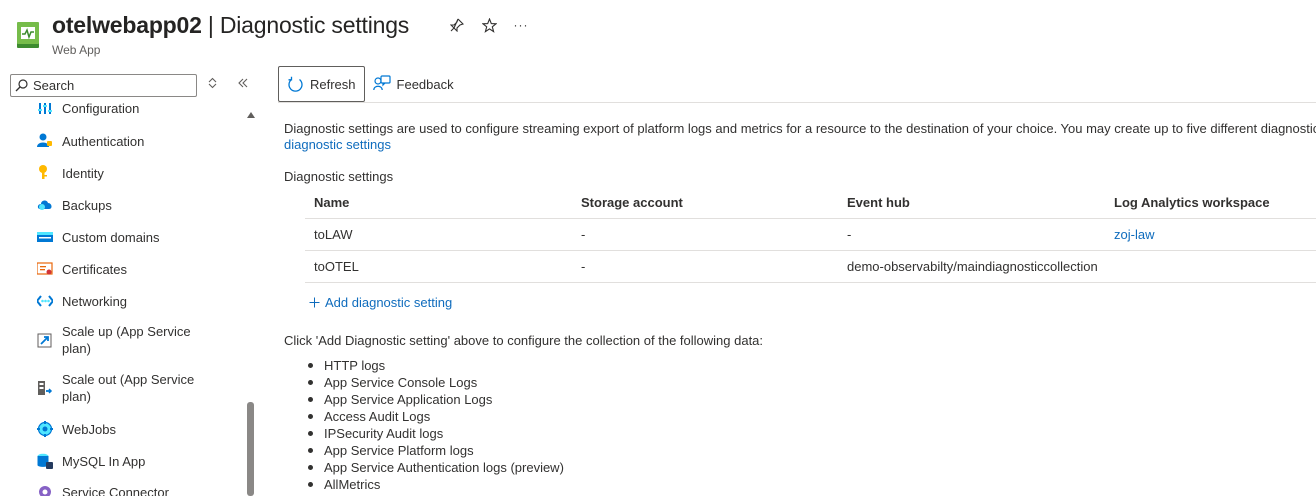 This screenshot has width=1316, height=496. What do you see at coordinates (878, 202) in the screenshot?
I see `column-header: Event hub` at bounding box center [878, 202].